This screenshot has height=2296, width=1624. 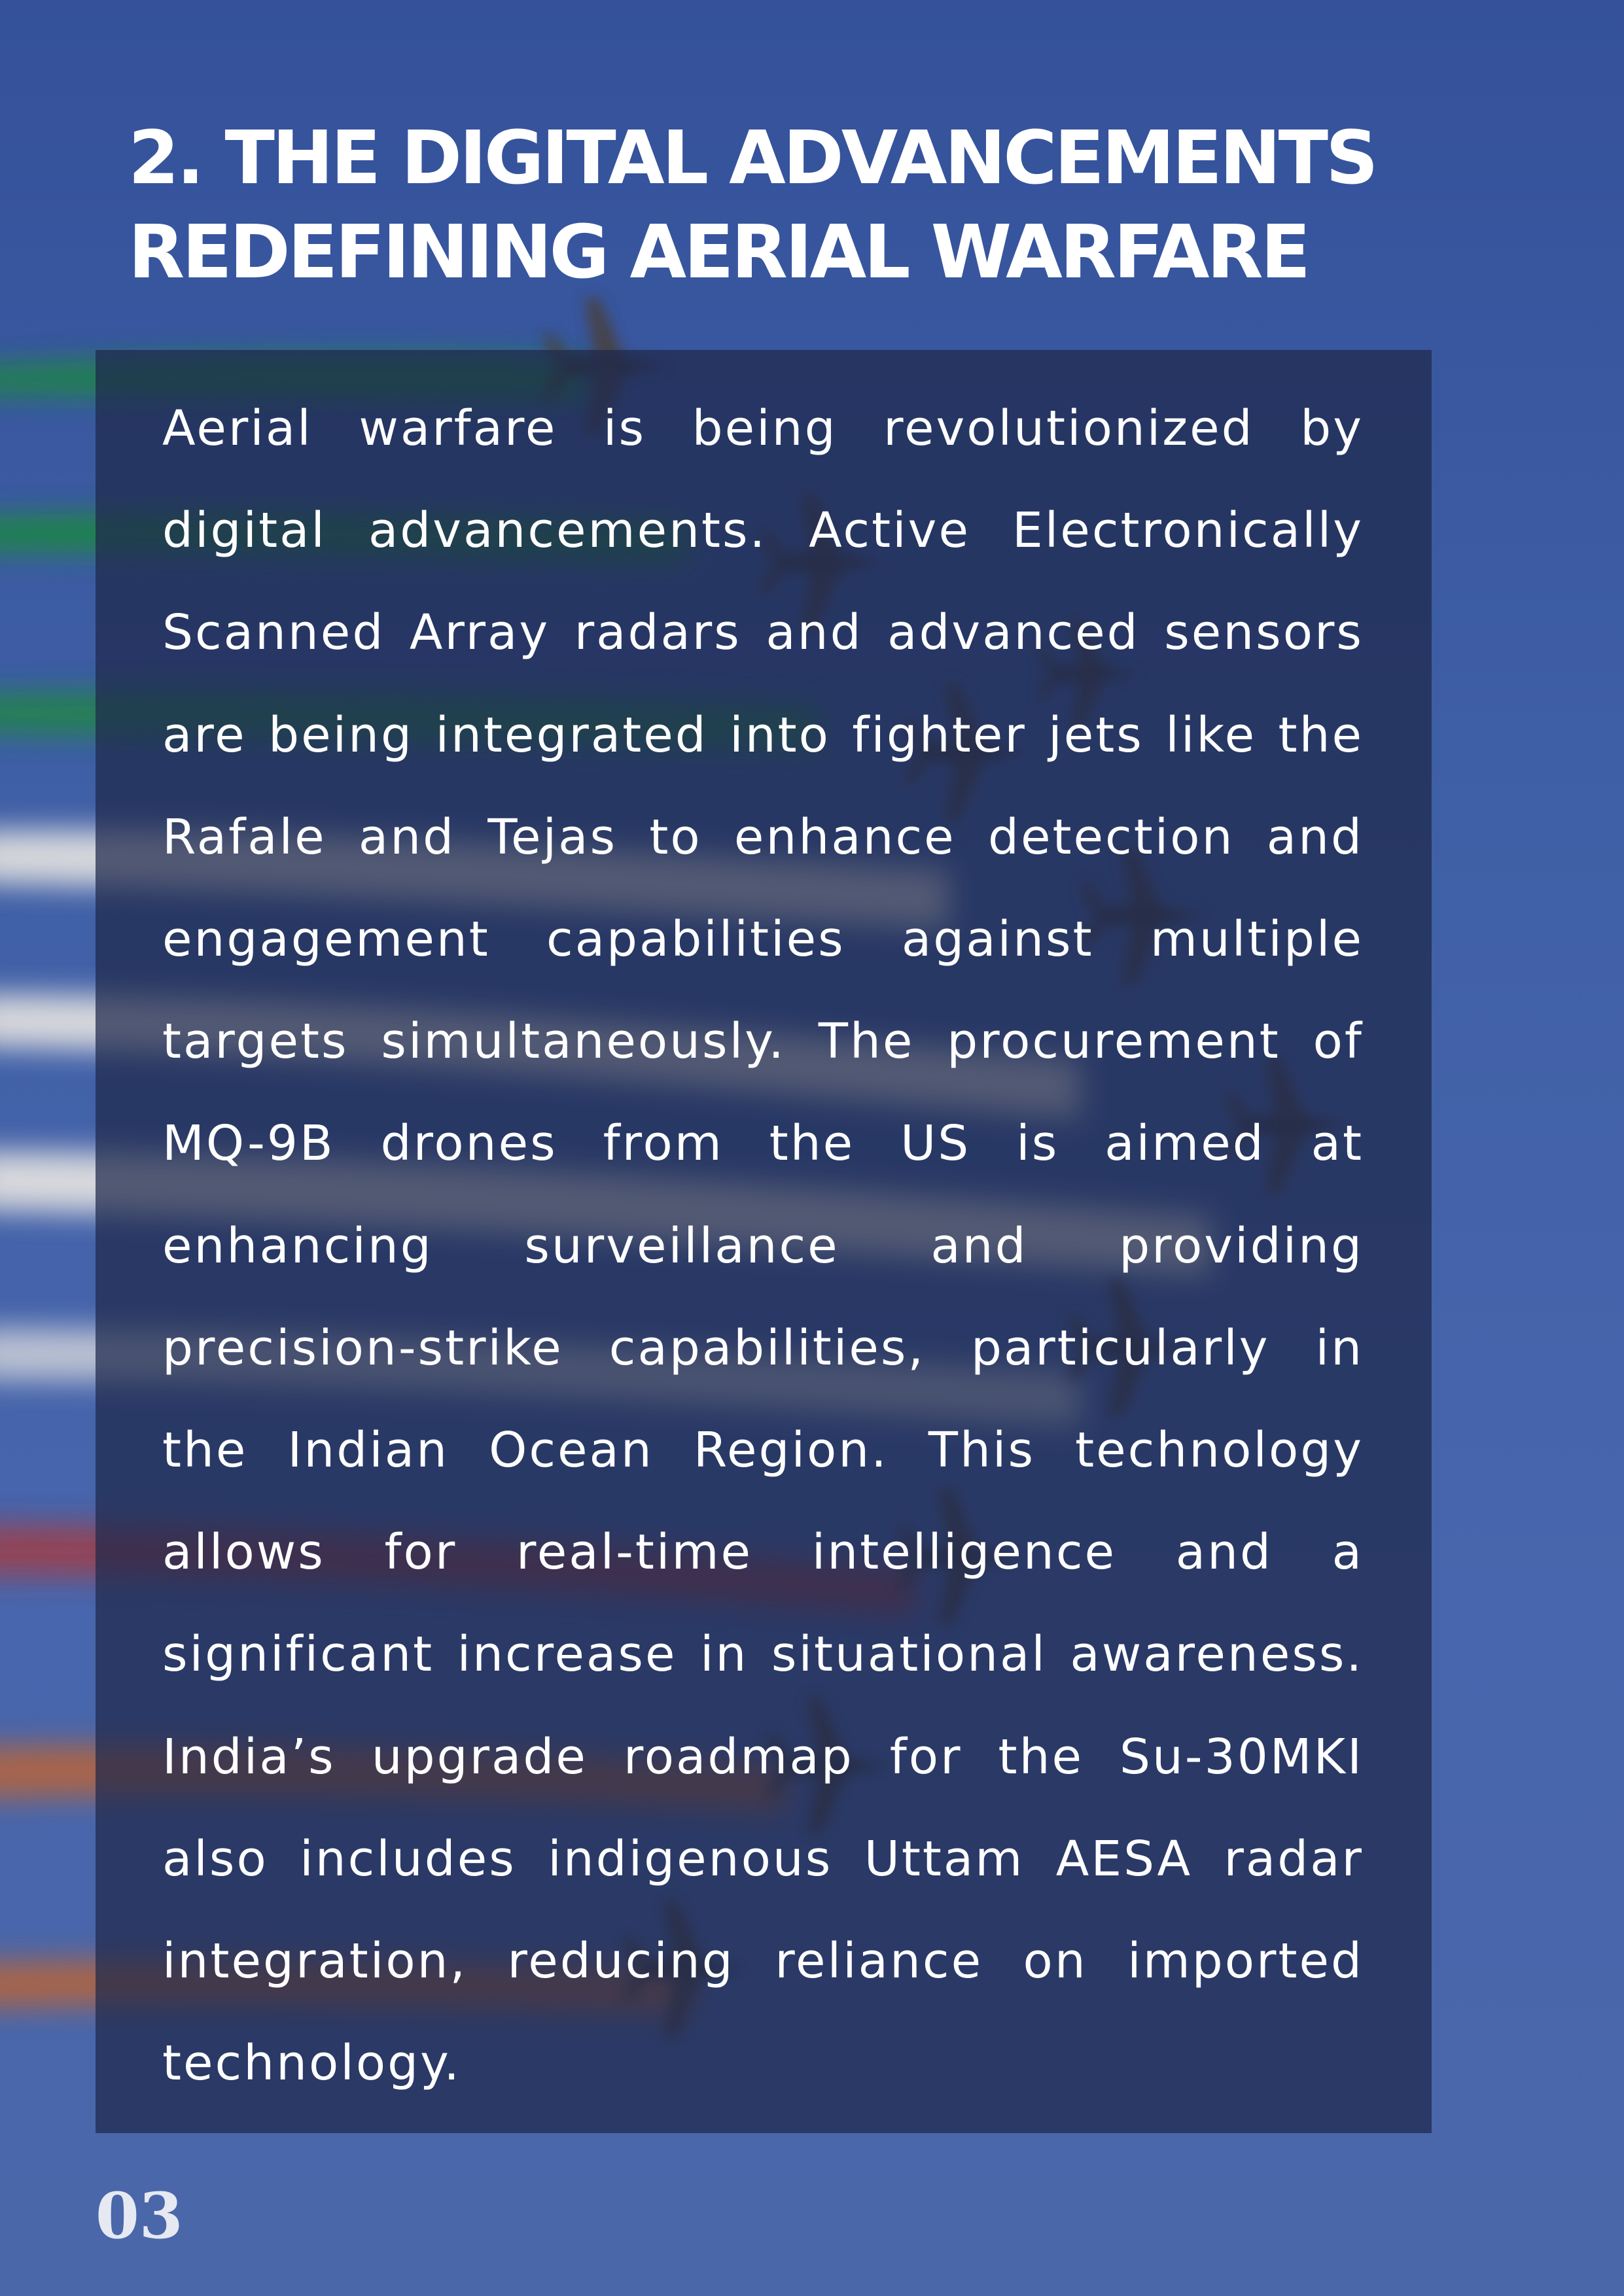 What do you see at coordinates (139, 2216) in the screenshot?
I see `page-number: 03` at bounding box center [139, 2216].